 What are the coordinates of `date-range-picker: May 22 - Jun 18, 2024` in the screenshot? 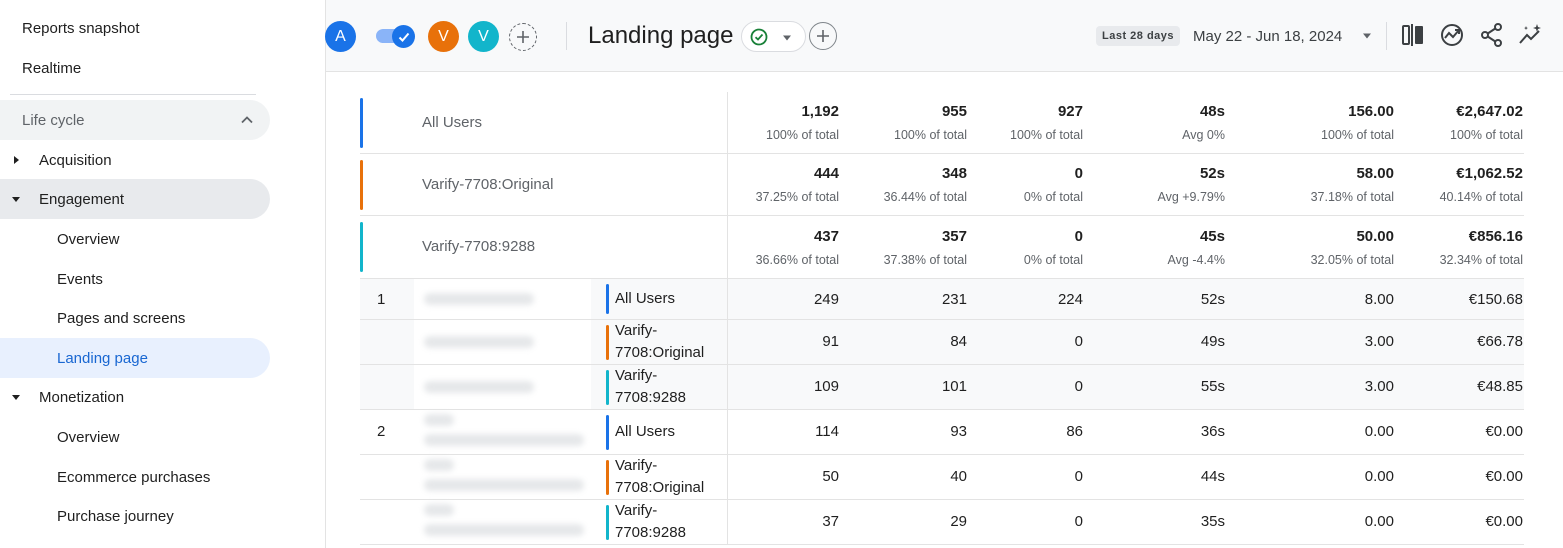 It's located at (1267, 36).